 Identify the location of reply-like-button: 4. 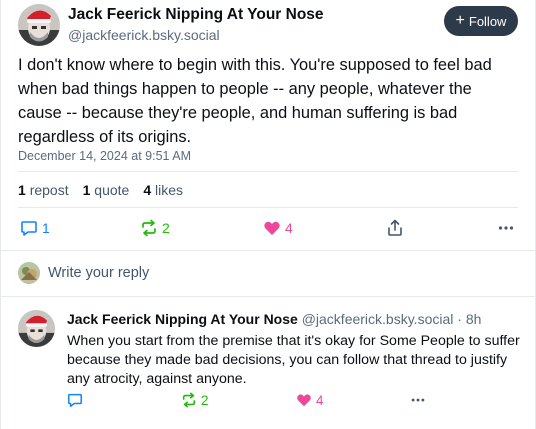
(310, 400).